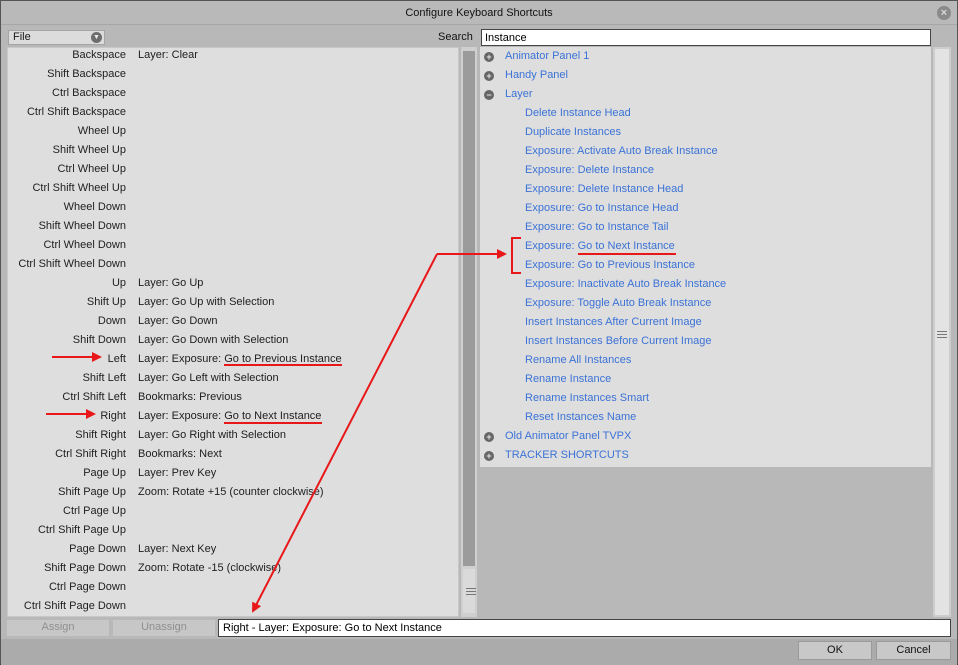 The width and height of the screenshot is (958, 665). What do you see at coordinates (602, 208) in the screenshot?
I see `tree-label: Exposure: Go to Instance Head` at bounding box center [602, 208].